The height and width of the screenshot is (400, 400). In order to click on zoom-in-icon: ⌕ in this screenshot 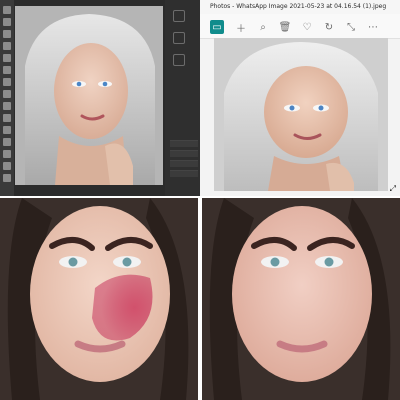, I will do `click(263, 27)`.